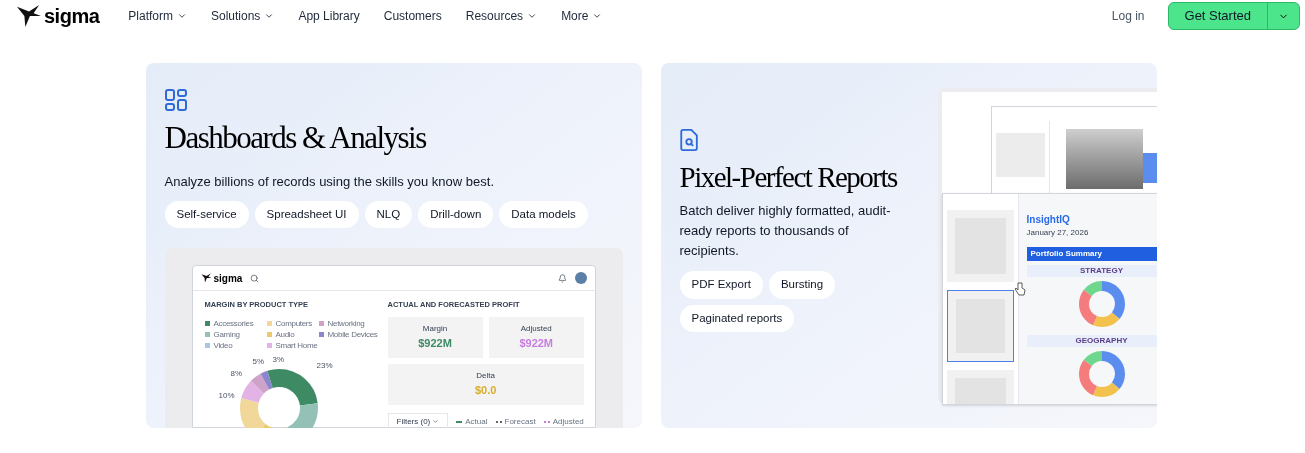 This screenshot has height=453, width=1305. What do you see at coordinates (1048, 220) in the screenshot?
I see `report-title: InsightIQ` at bounding box center [1048, 220].